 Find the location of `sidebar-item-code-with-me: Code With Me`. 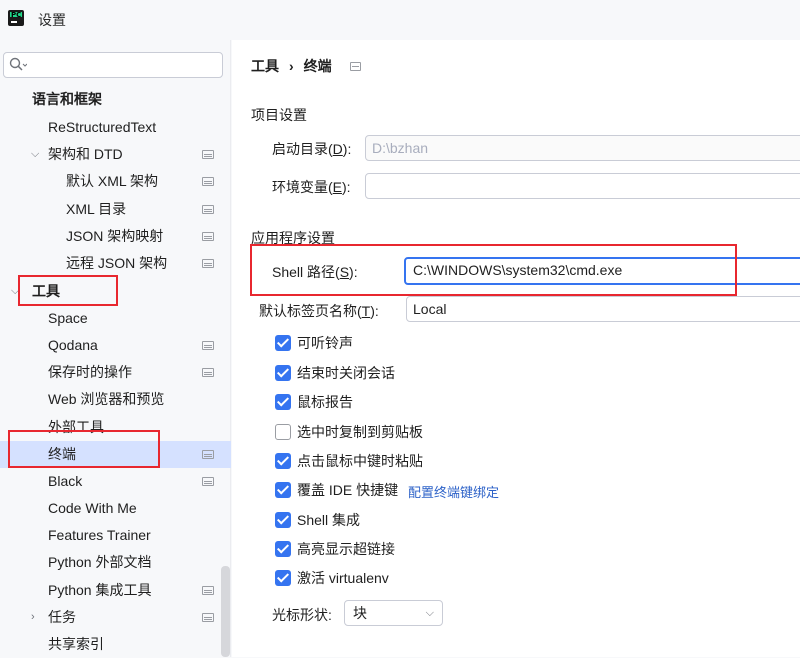

sidebar-item-code-with-me: Code With Me is located at coordinates (115, 508).